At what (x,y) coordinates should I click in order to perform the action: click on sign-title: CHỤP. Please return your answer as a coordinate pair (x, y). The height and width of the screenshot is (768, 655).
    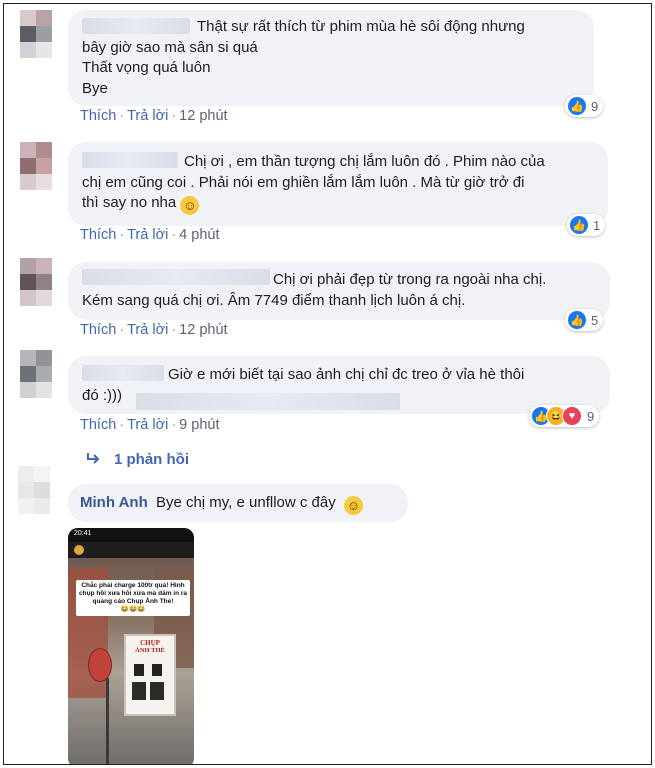
    Looking at the image, I should click on (150, 643).